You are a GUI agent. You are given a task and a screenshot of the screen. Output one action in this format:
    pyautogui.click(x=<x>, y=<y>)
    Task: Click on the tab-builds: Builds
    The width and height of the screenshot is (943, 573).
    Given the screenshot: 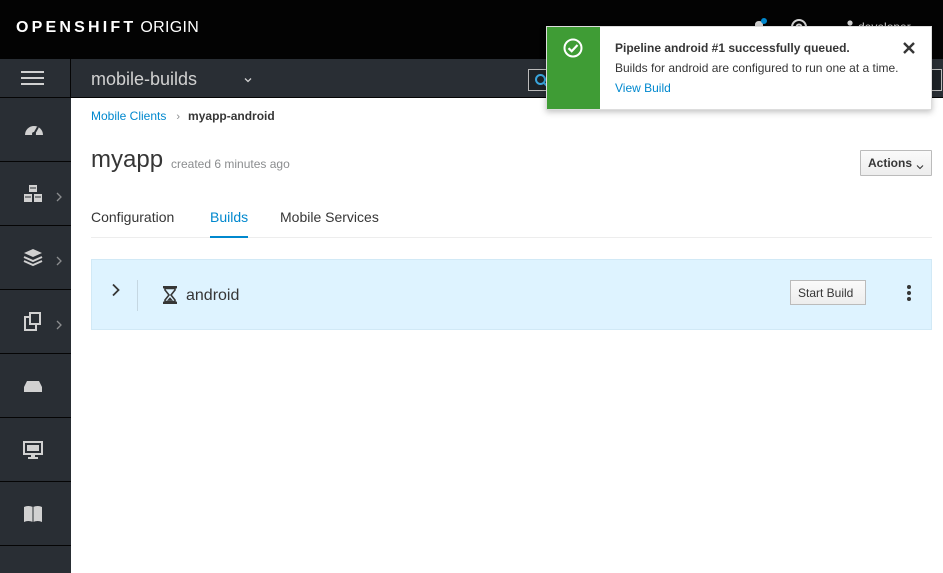 What is the action you would take?
    pyautogui.click(x=229, y=223)
    